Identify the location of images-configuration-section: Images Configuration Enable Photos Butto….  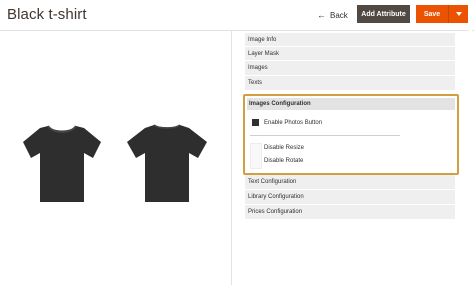
(351, 134).